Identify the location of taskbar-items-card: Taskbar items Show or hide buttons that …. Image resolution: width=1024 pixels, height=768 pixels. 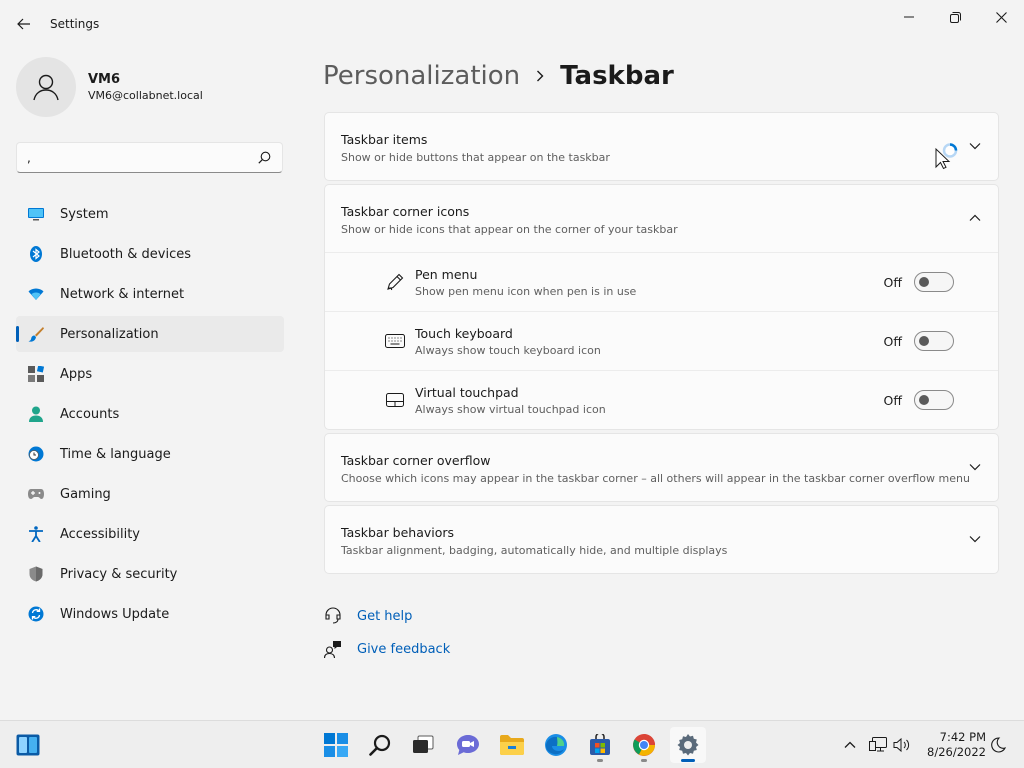
(661, 146).